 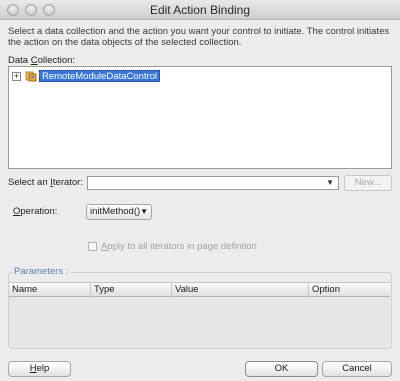 What do you see at coordinates (92, 246) in the screenshot?
I see `apply-all-iterators-checkbox` at bounding box center [92, 246].